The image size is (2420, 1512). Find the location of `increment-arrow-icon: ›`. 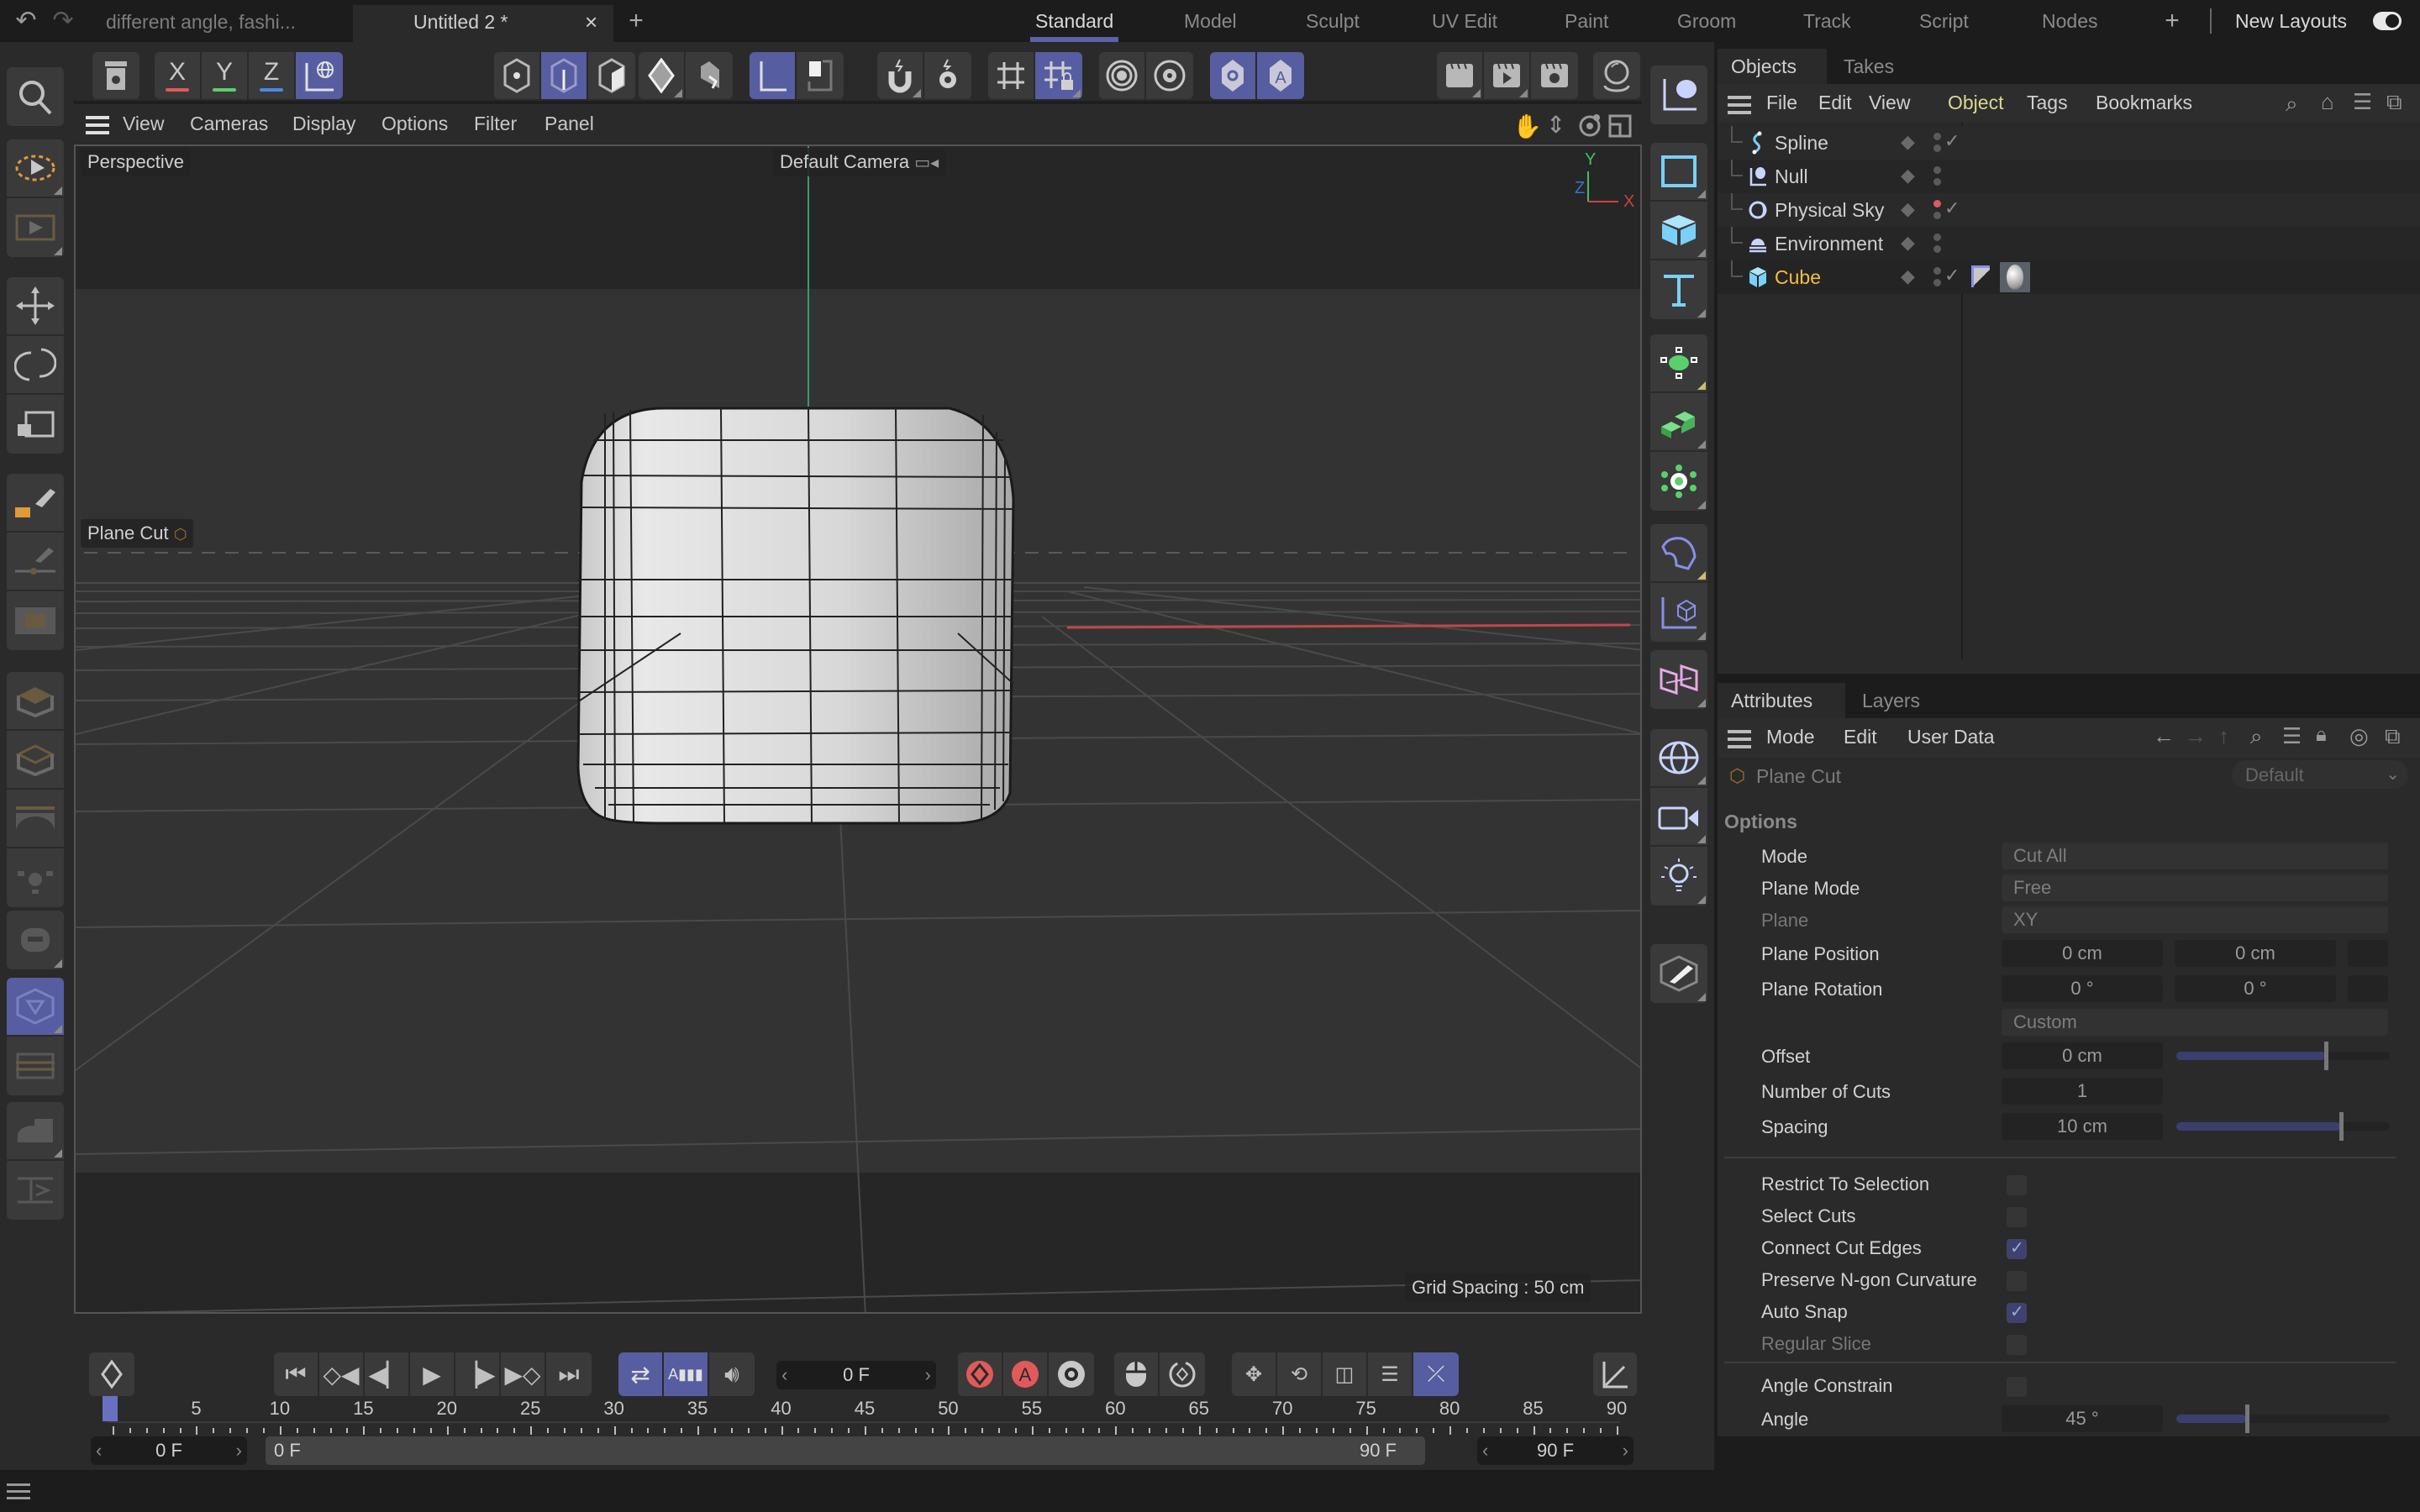

increment-arrow-icon: › is located at coordinates (928, 1375).